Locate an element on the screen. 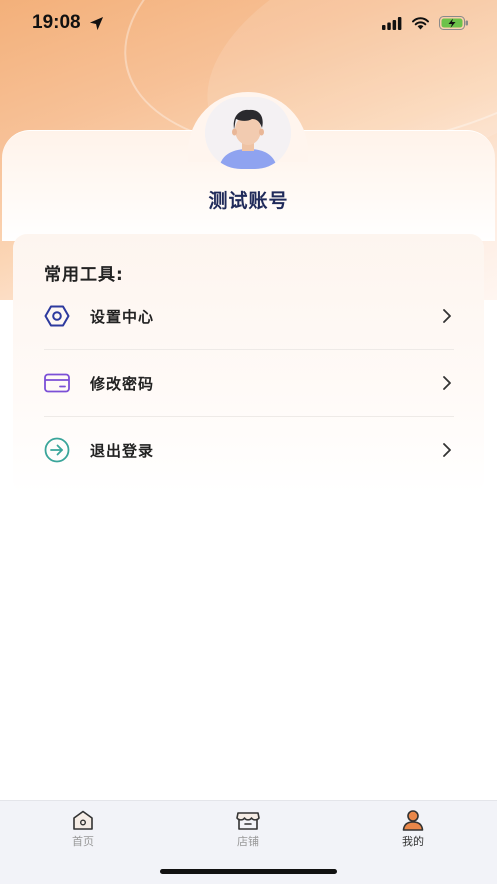 This screenshot has width=497, height=884. tab-store: 店铺 is located at coordinates (248, 829).